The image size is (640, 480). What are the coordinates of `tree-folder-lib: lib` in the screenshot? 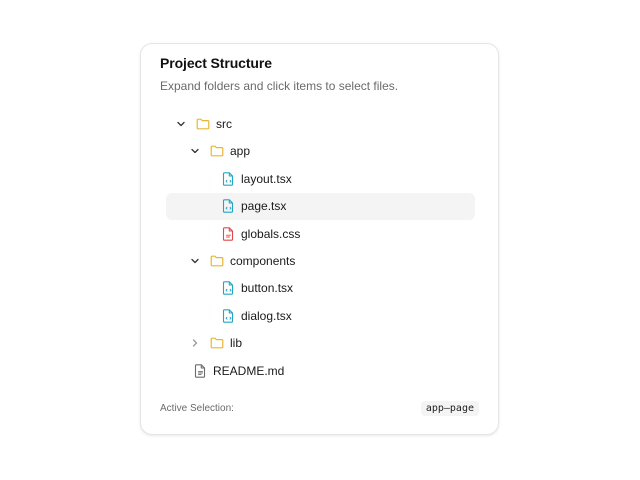 It's located at (320, 343).